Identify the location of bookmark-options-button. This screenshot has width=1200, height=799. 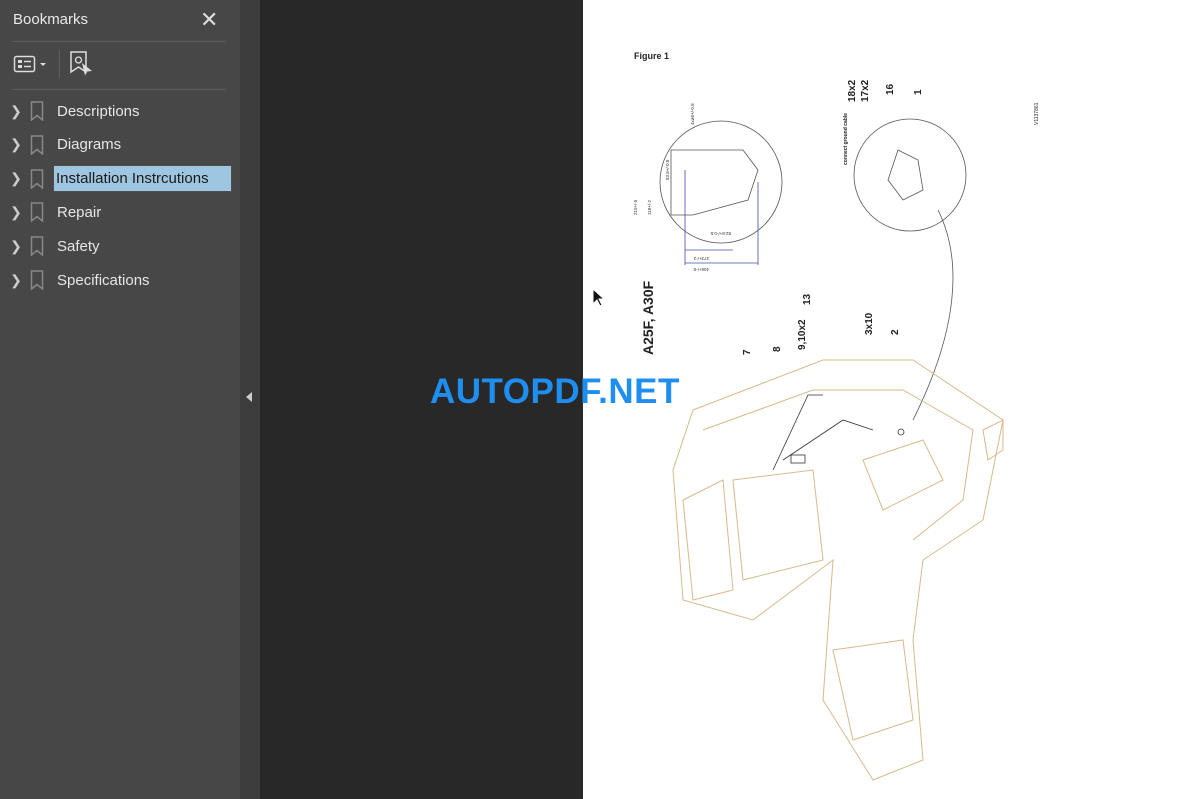
(32, 64).